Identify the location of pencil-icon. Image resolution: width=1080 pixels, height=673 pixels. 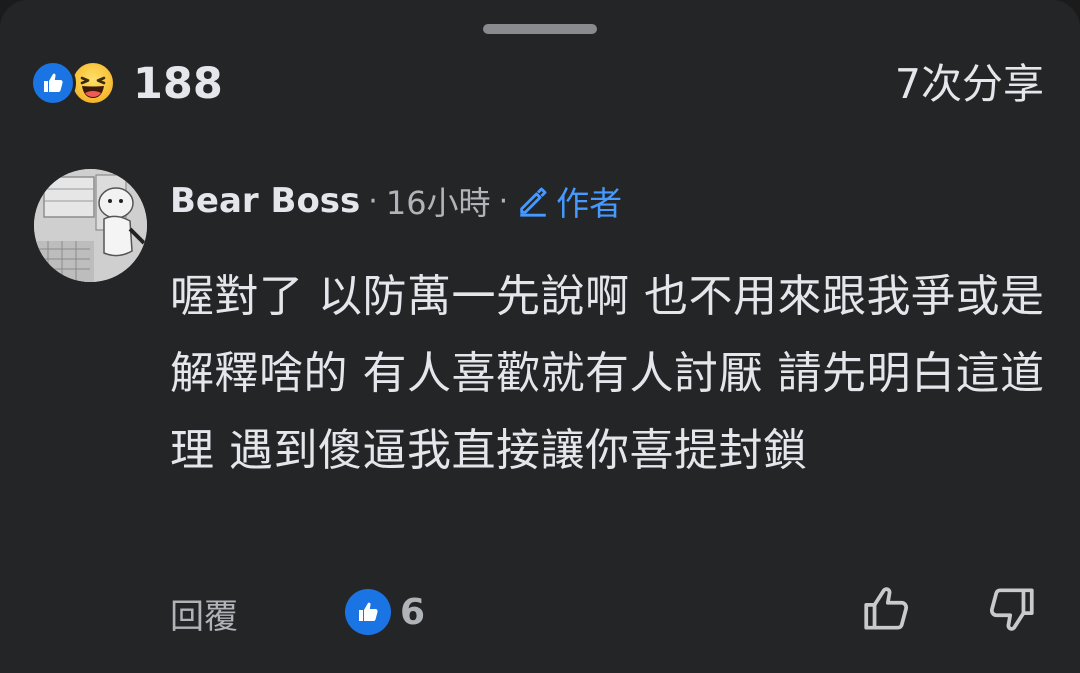
(533, 202).